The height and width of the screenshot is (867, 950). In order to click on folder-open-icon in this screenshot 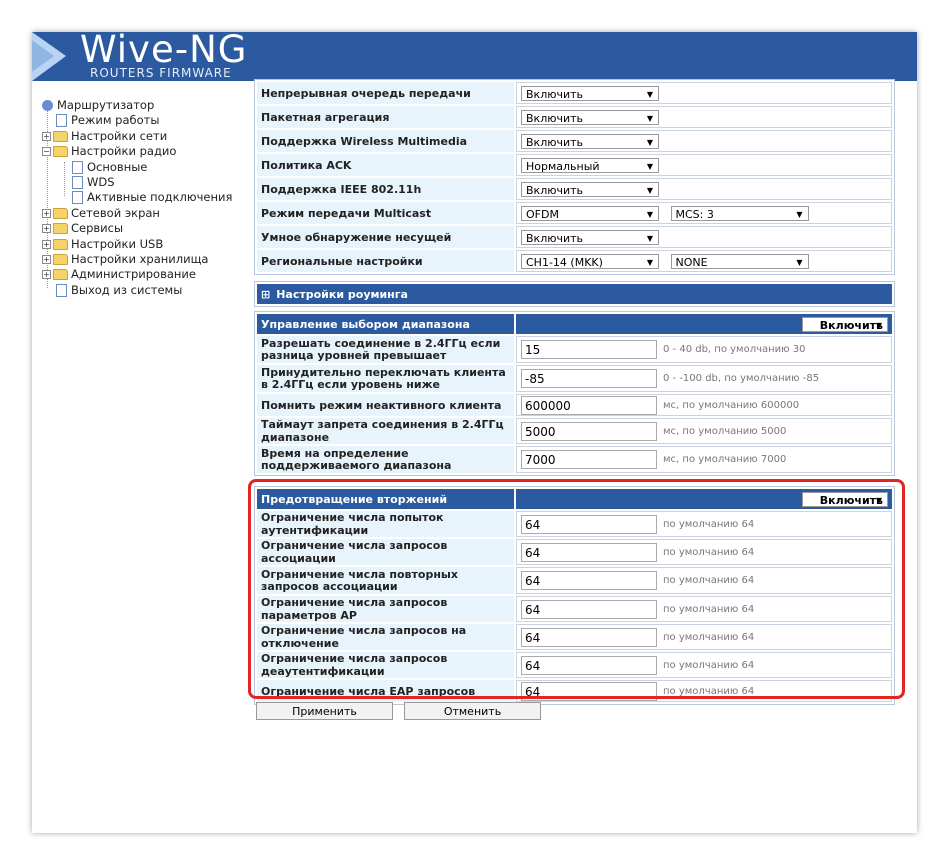, I will do `click(60, 152)`.